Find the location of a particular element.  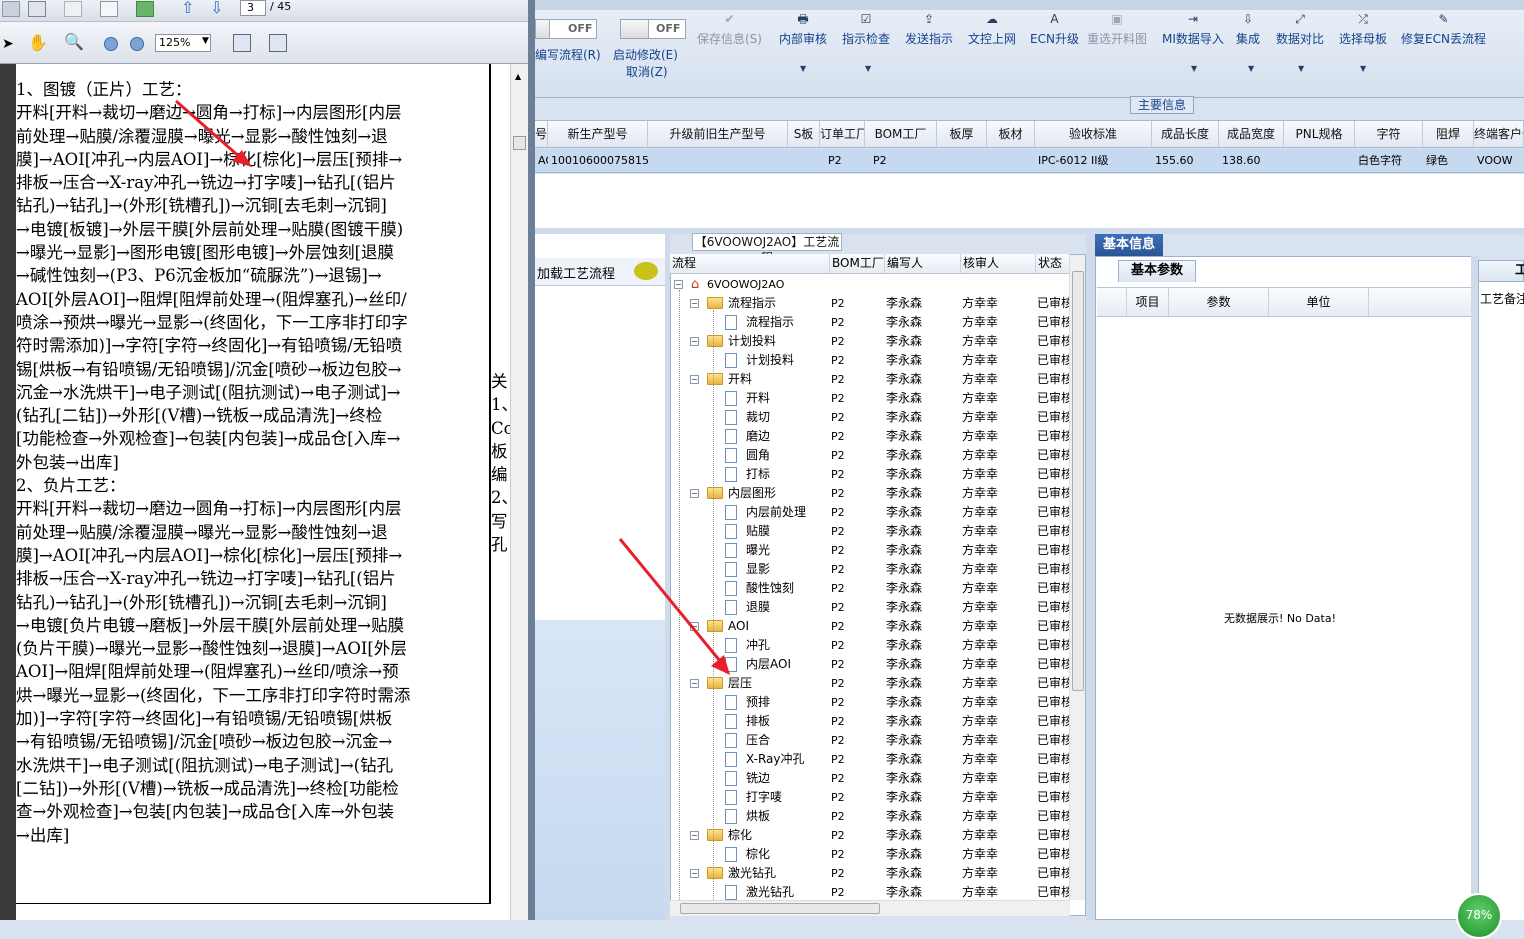

print-icon is located at coordinates (37, 9).